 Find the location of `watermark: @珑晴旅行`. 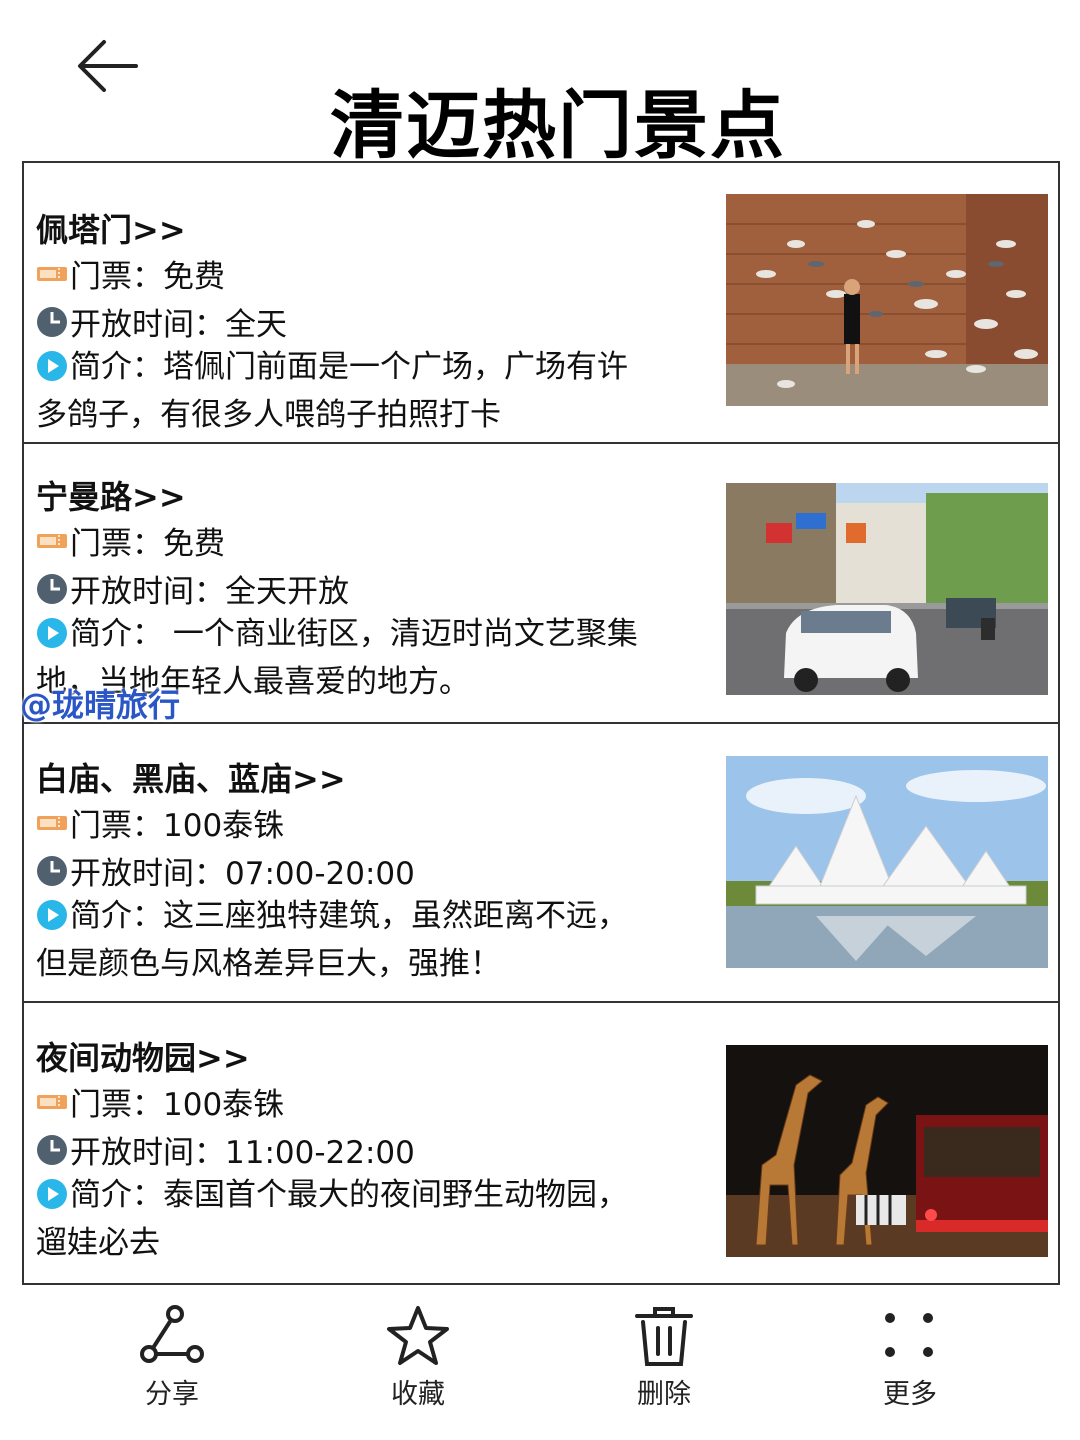

watermark: @珑晴旅行 is located at coordinates (100, 705).